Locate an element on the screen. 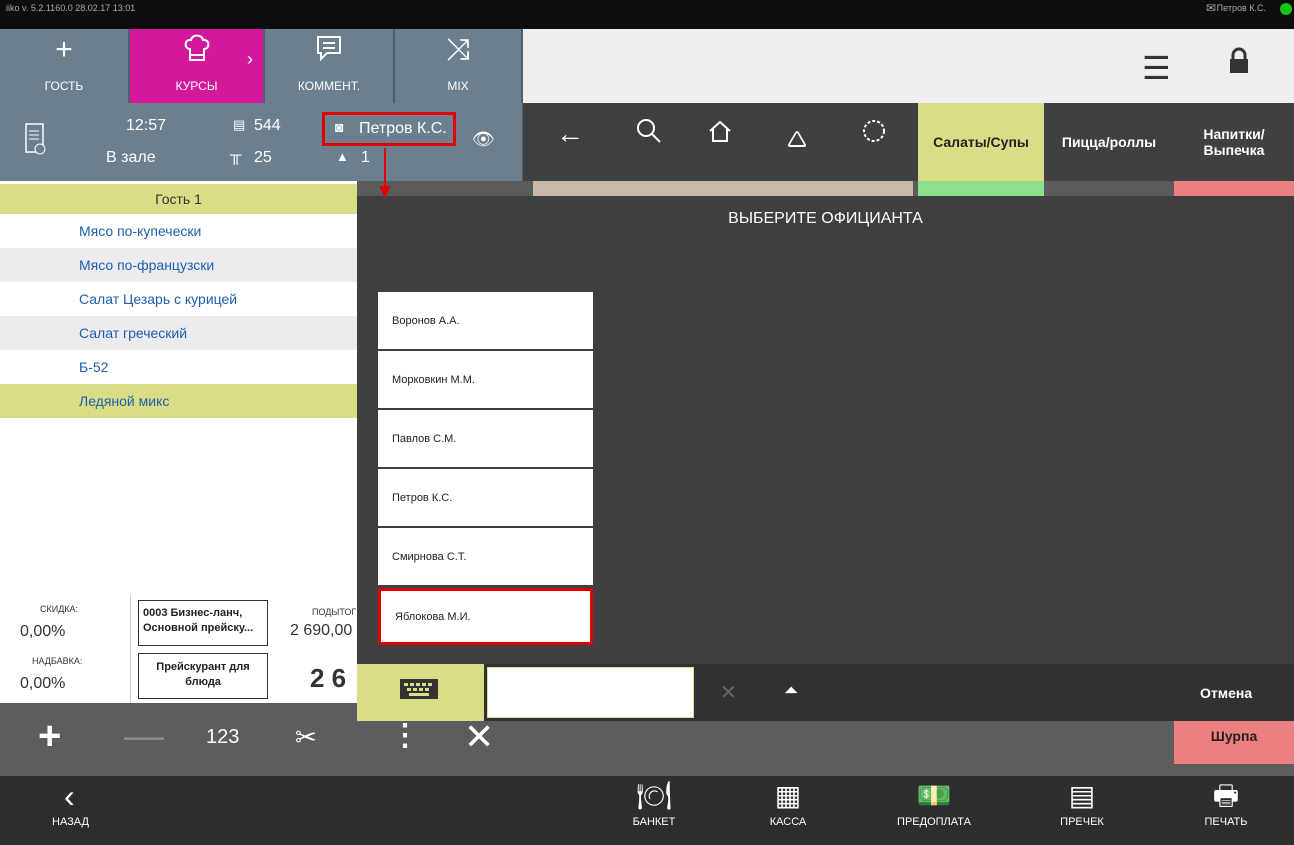 This screenshot has width=1294, height=845. order-location: В зале is located at coordinates (131, 157).